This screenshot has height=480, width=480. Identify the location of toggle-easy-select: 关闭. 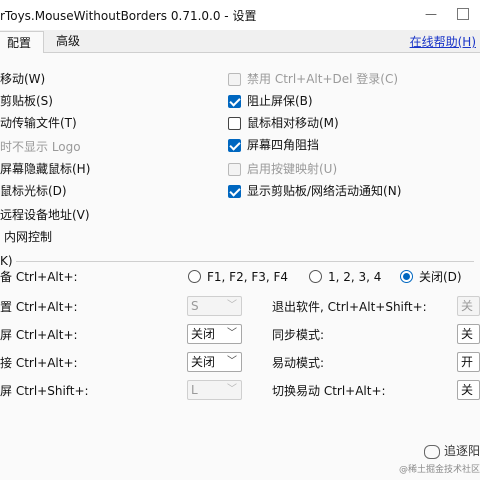
(468, 390).